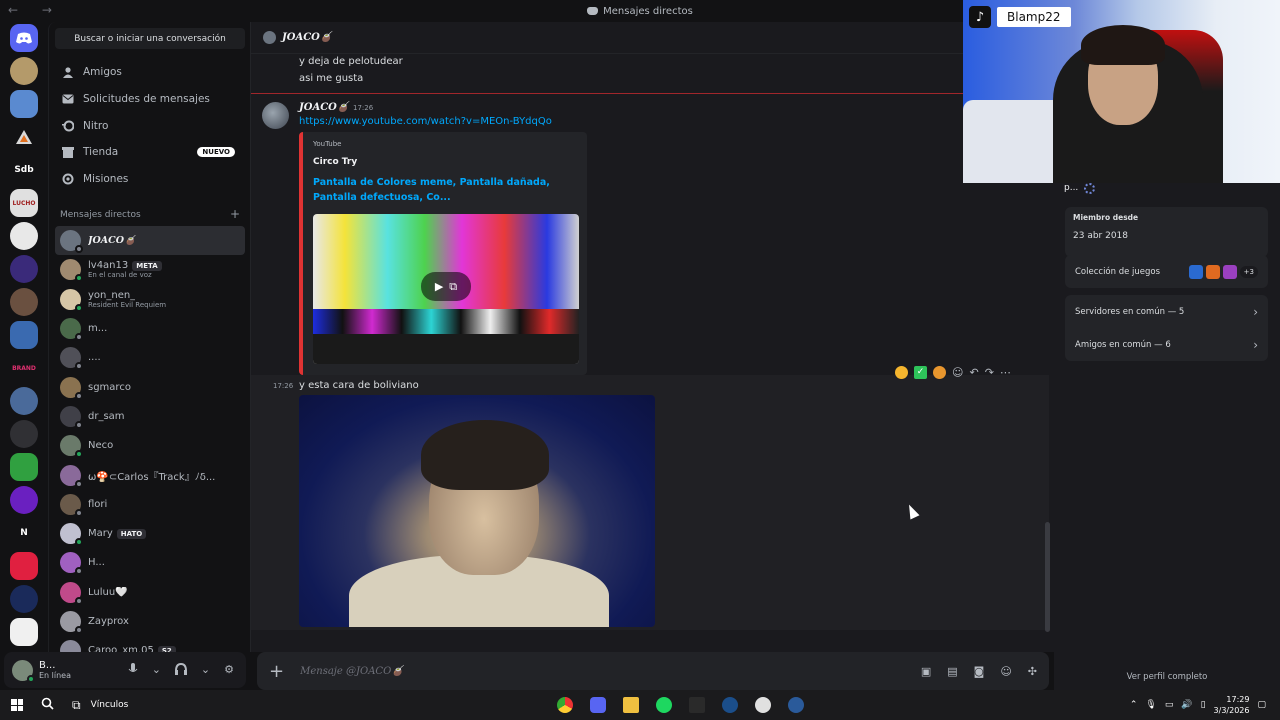 The width and height of the screenshot is (1280, 720). I want to click on gift-icon: ▣, so click(926, 671).